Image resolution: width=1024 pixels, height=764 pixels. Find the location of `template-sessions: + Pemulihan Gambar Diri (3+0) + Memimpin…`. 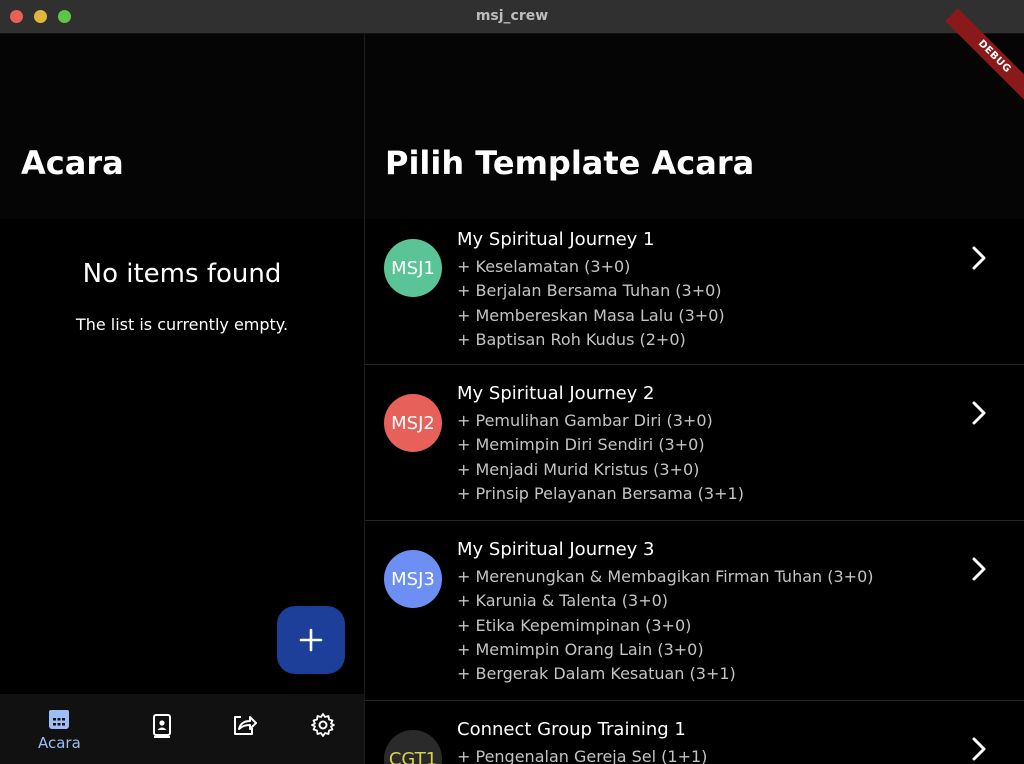

template-sessions: + Pemulihan Gambar Diri (3+0) + Memimpin… is located at coordinates (600, 457).